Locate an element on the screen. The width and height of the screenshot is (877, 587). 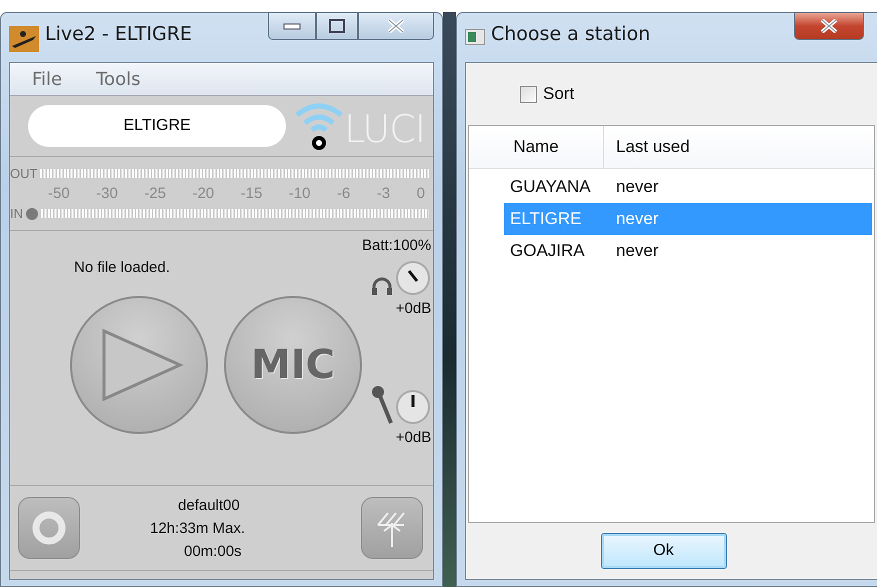
station-field: ELTIGRE is located at coordinates (157, 126).